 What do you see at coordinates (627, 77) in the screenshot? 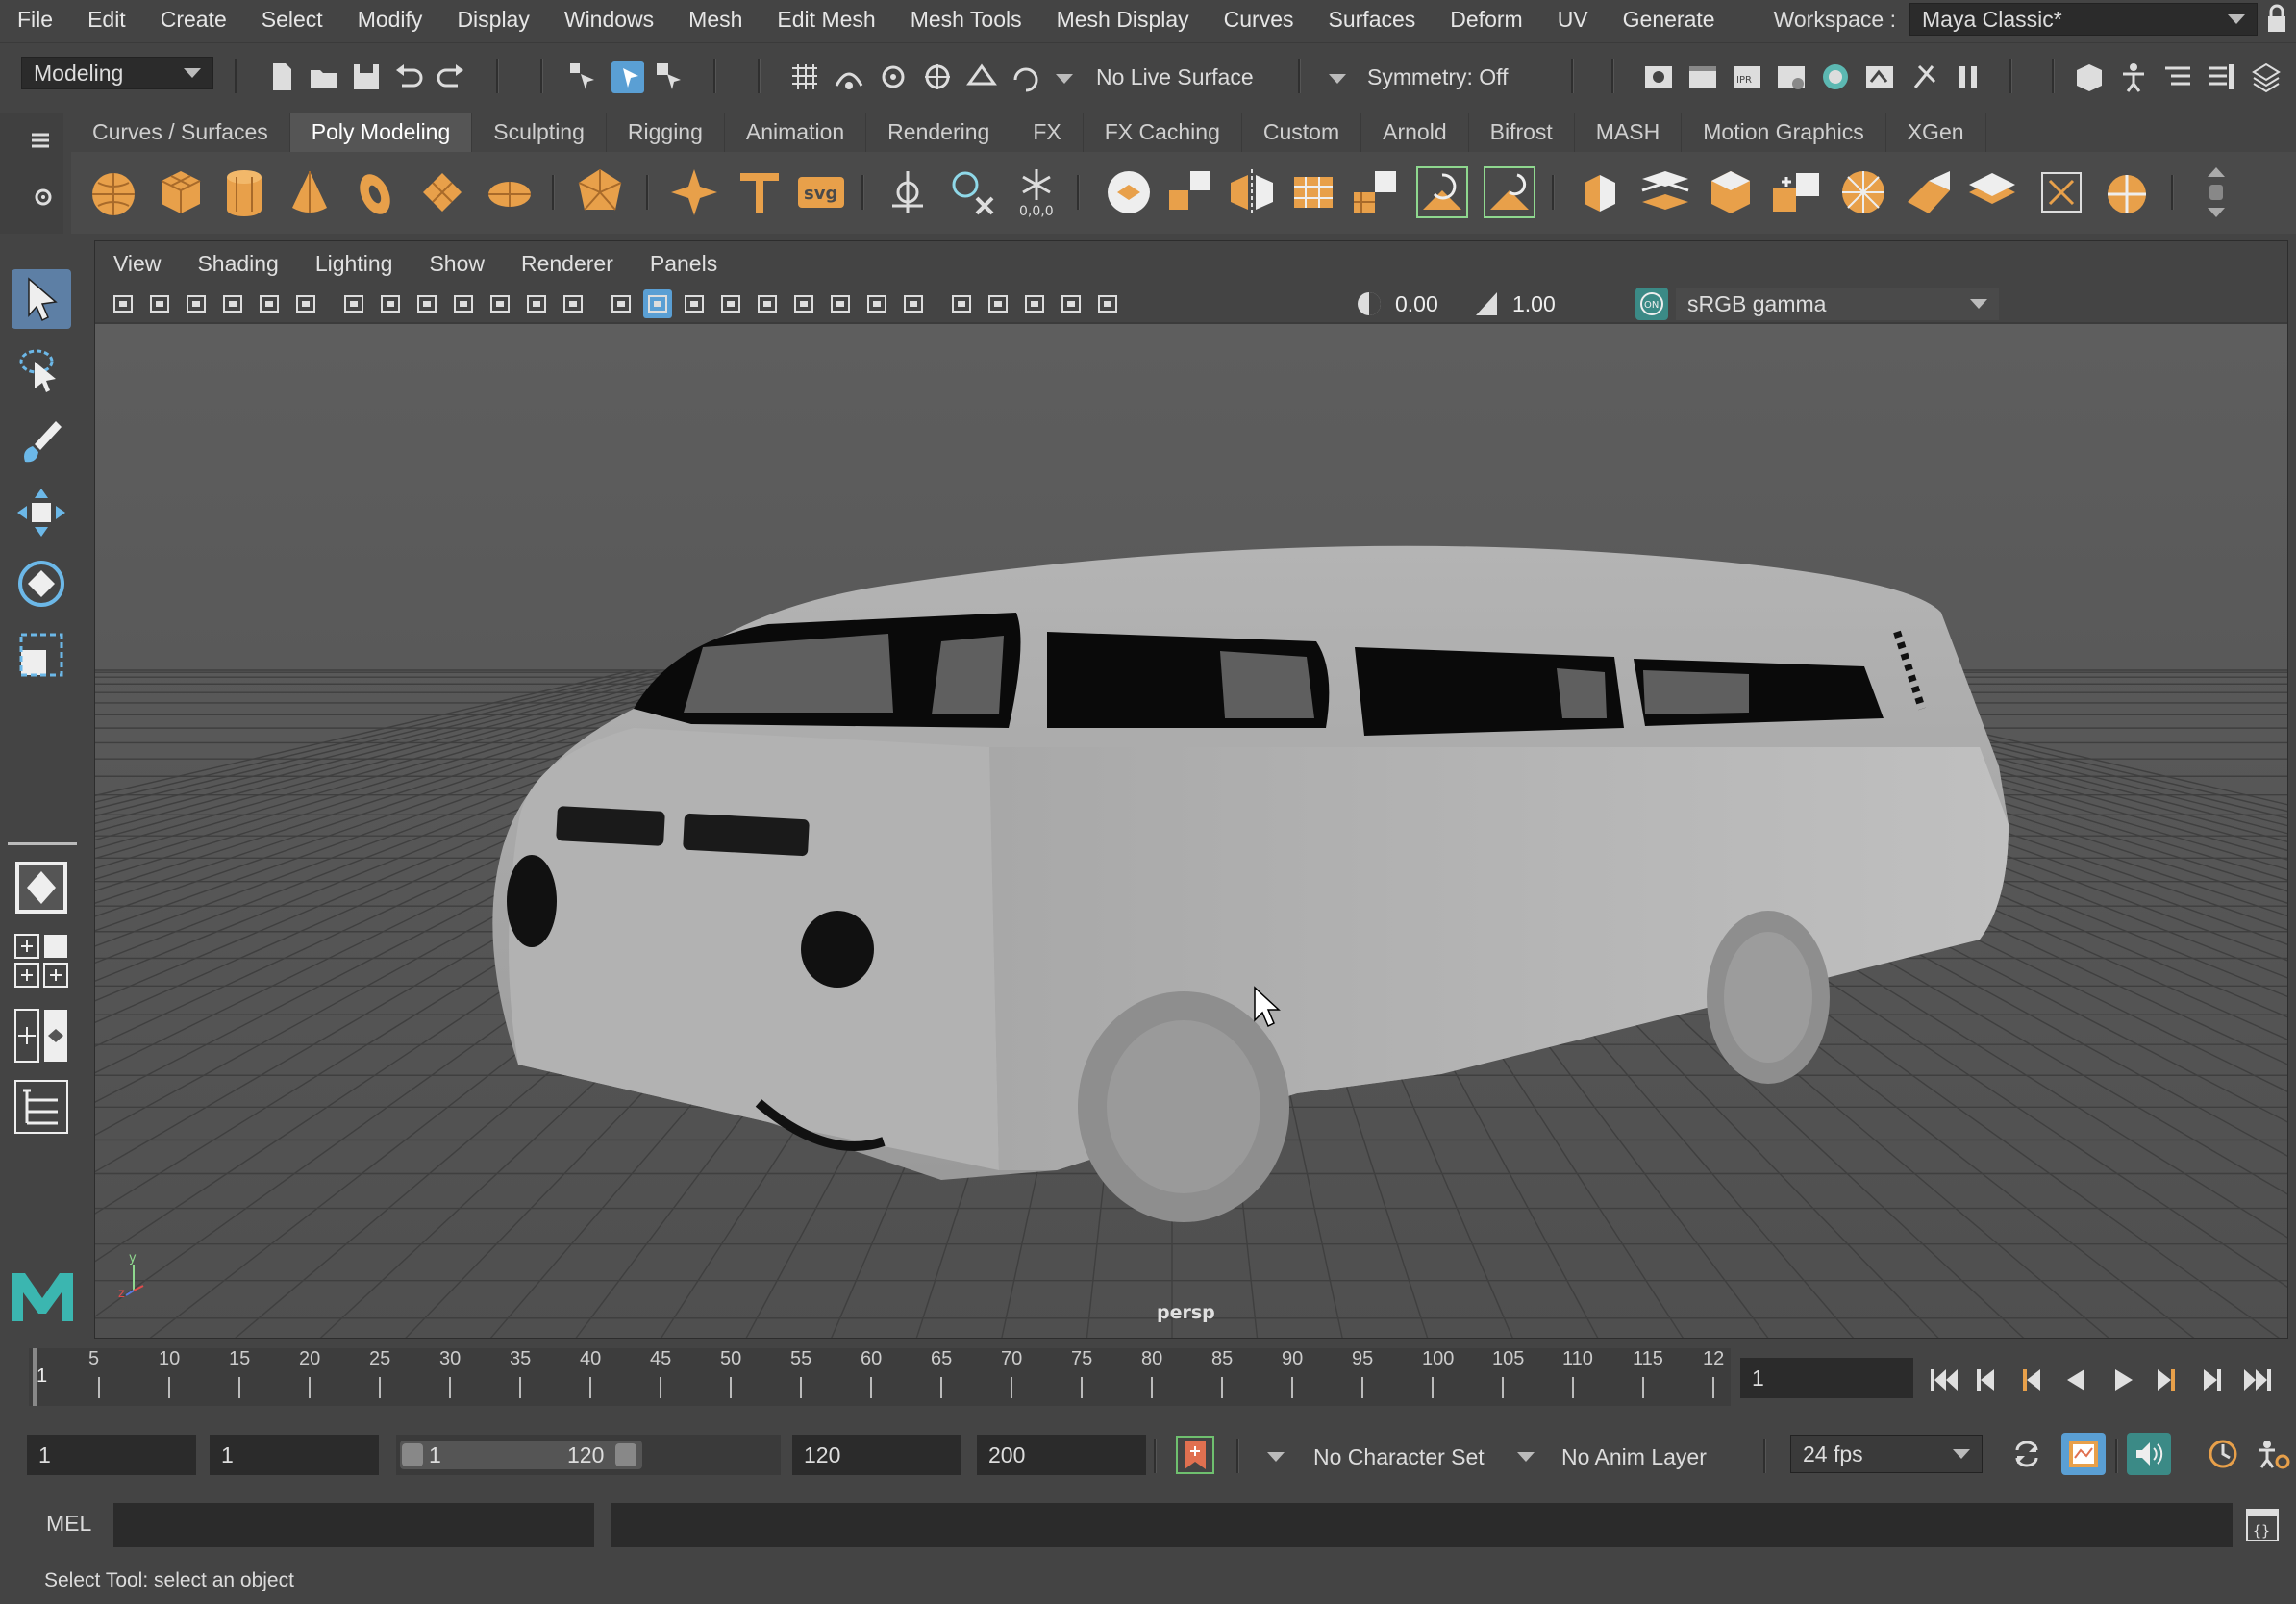
I see `select-by-object-icon` at bounding box center [627, 77].